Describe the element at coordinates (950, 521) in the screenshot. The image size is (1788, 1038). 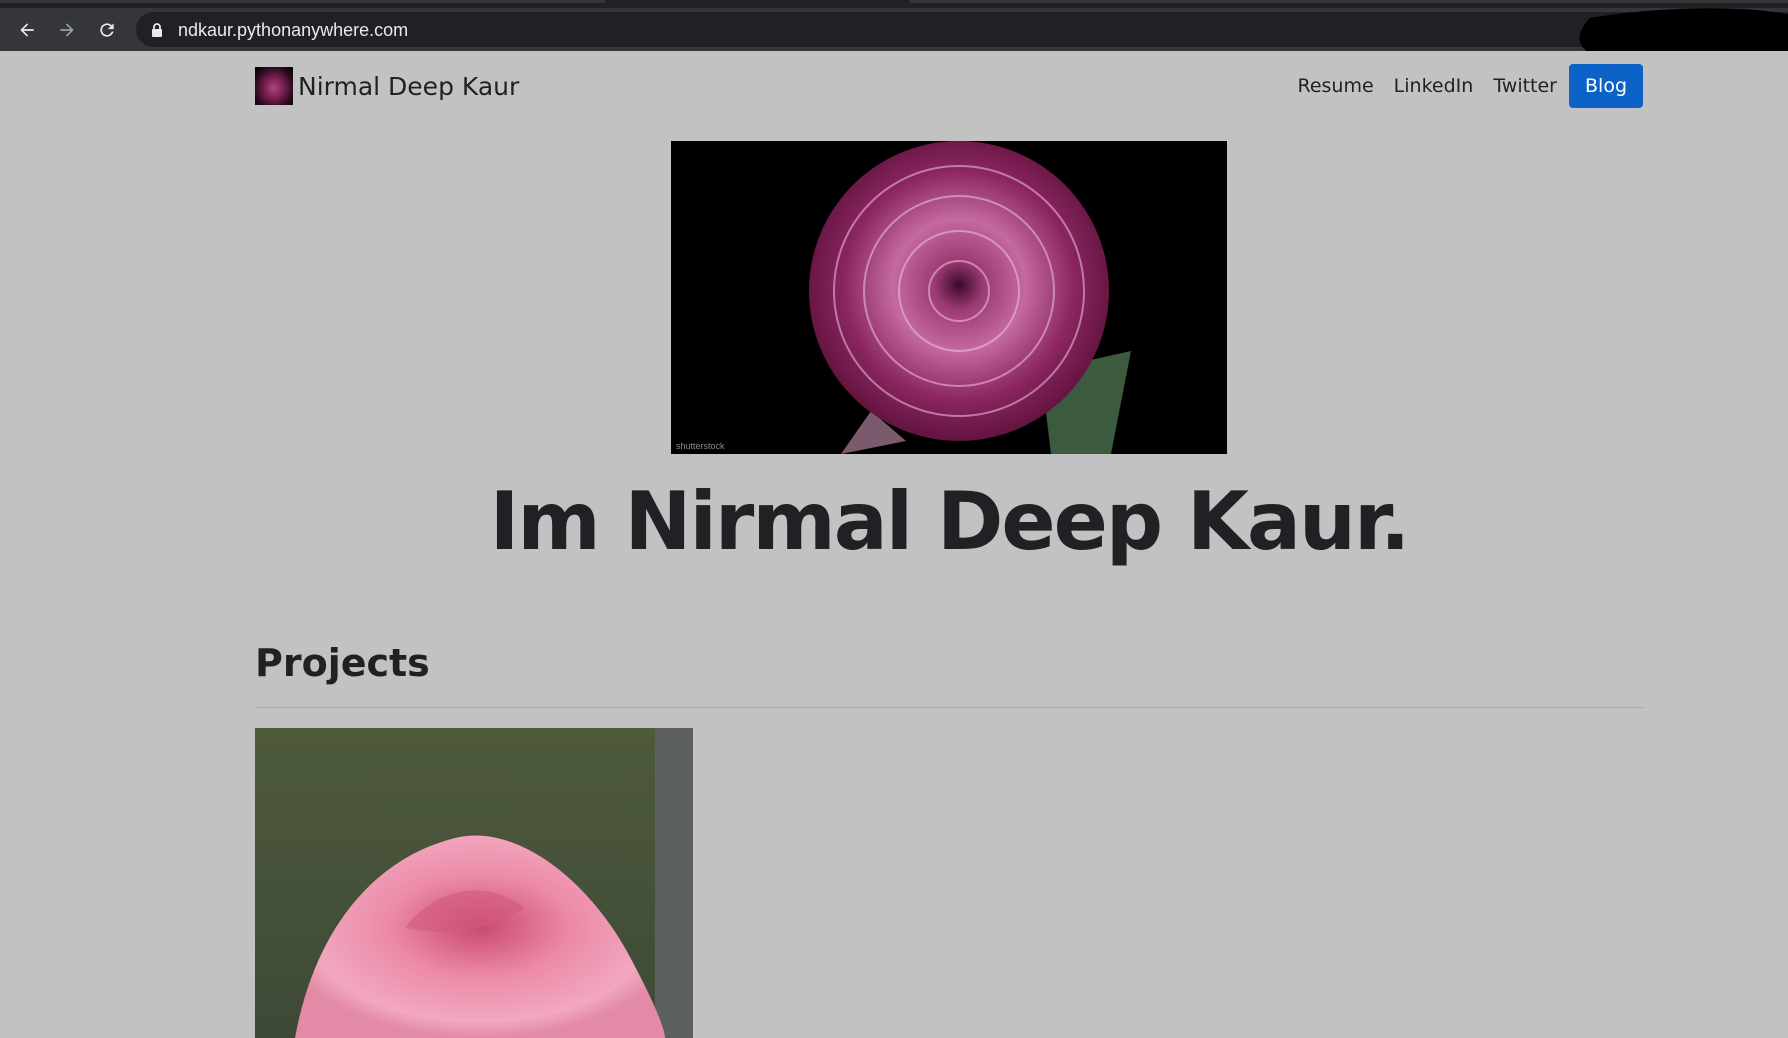
I see `hero-title: Im Nirmal Deep Kaur.` at that location.